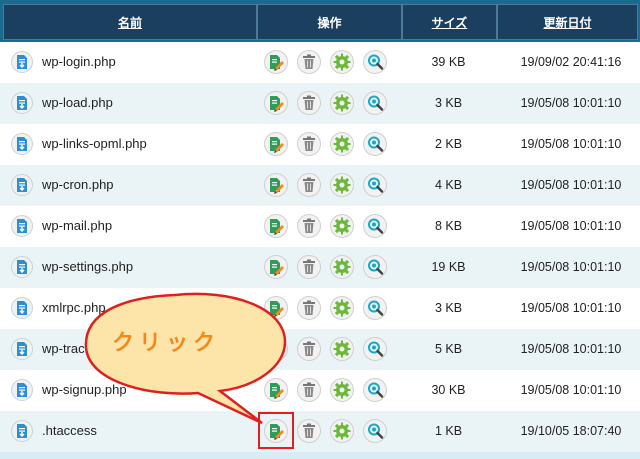 This screenshot has width=640, height=459. I want to click on table-row: wp-login.php 39 KB 19/09/02 20:41:16, so click(320, 62).